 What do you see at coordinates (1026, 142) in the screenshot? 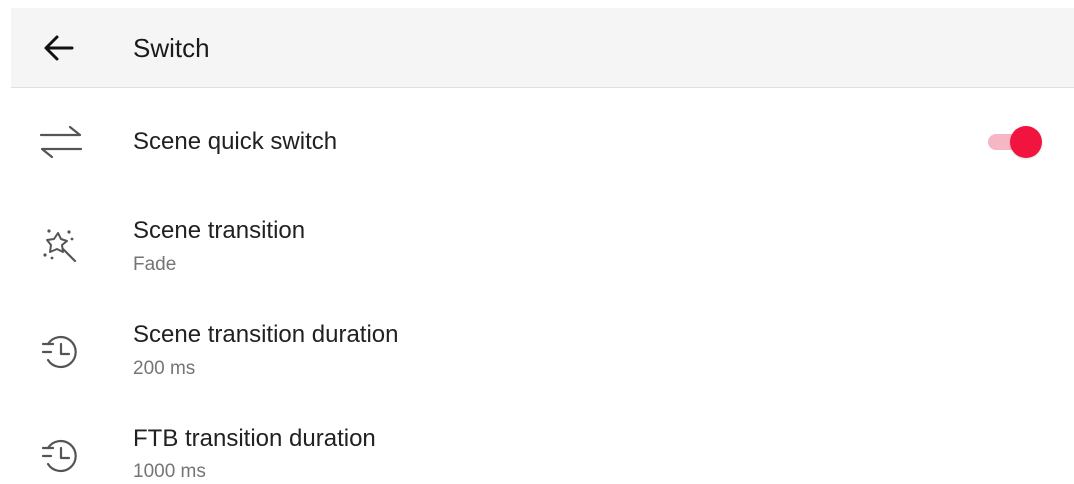
I see `switch-thumb` at bounding box center [1026, 142].